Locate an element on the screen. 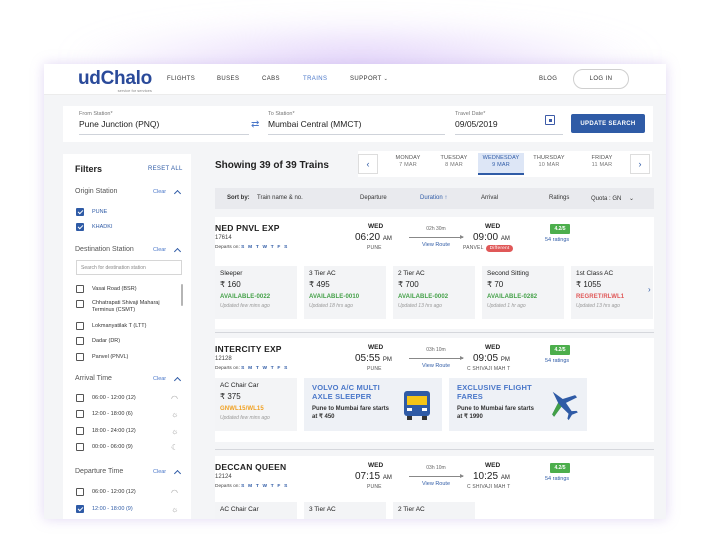 The height and width of the screenshot is (544, 709). nav-buses: BUSES is located at coordinates (228, 79).